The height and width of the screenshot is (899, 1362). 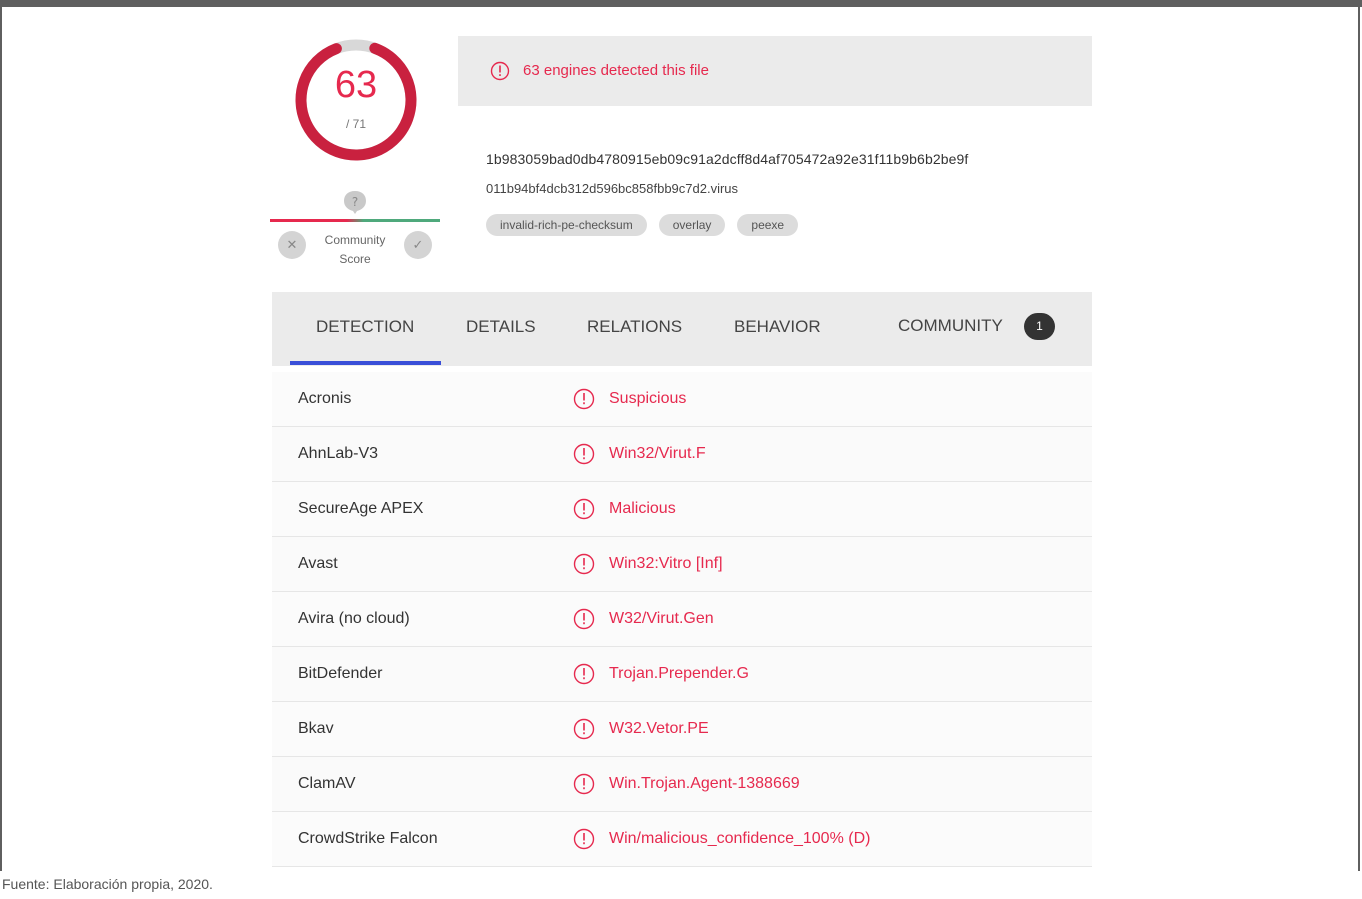 What do you see at coordinates (777, 327) in the screenshot?
I see `tab-behavior: BEHAVIOR` at bounding box center [777, 327].